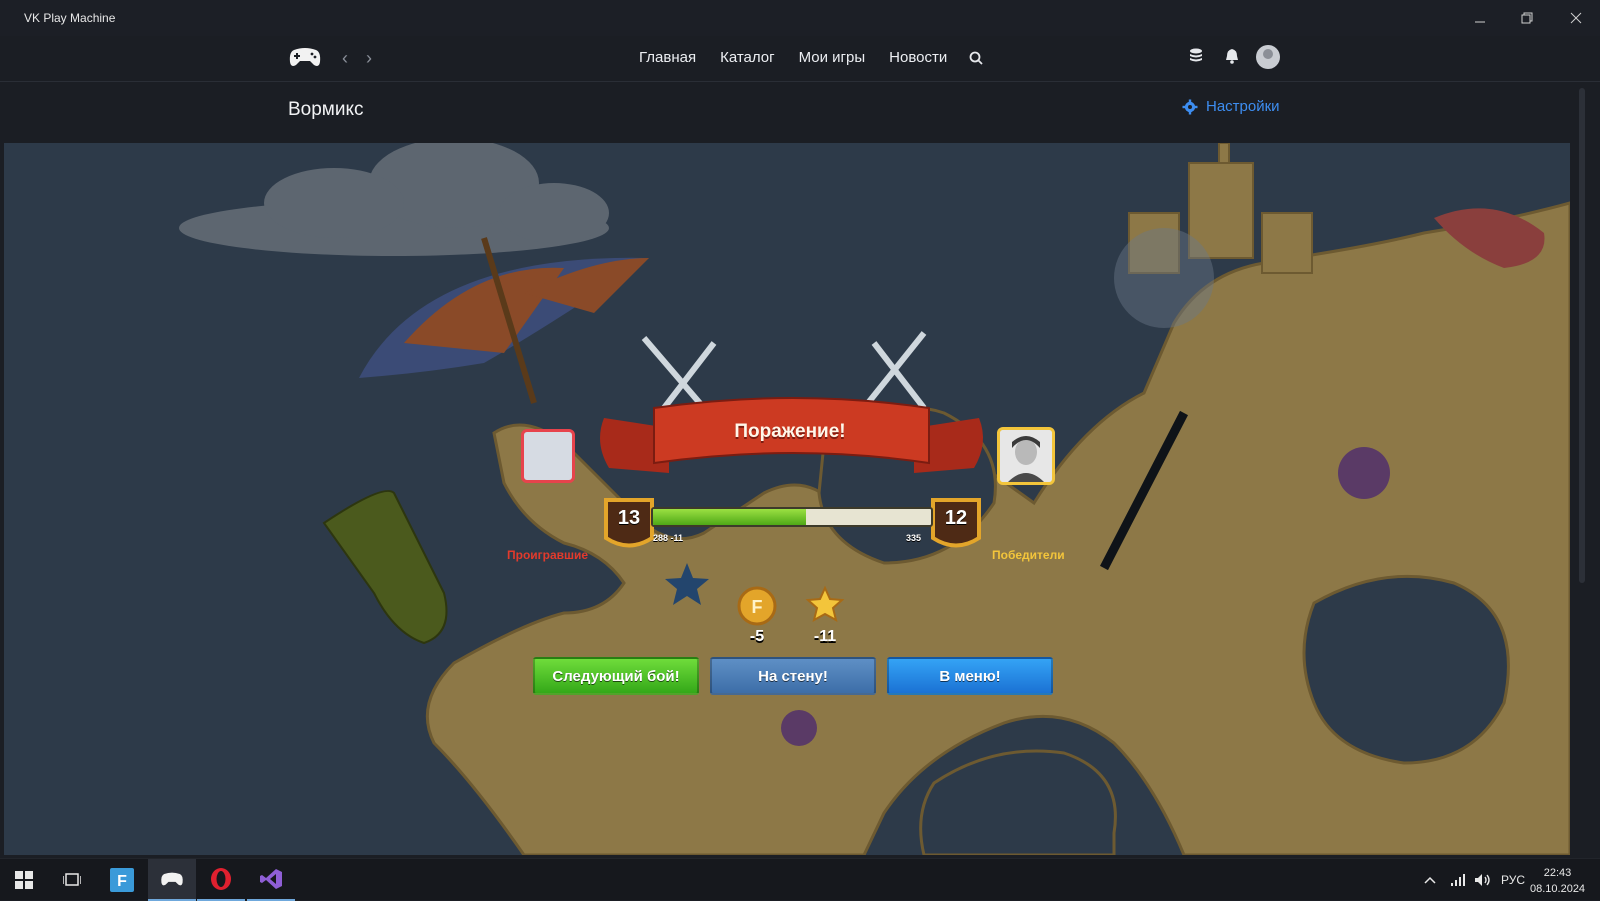  I want to click on winners-label: Победители, so click(1028, 555).